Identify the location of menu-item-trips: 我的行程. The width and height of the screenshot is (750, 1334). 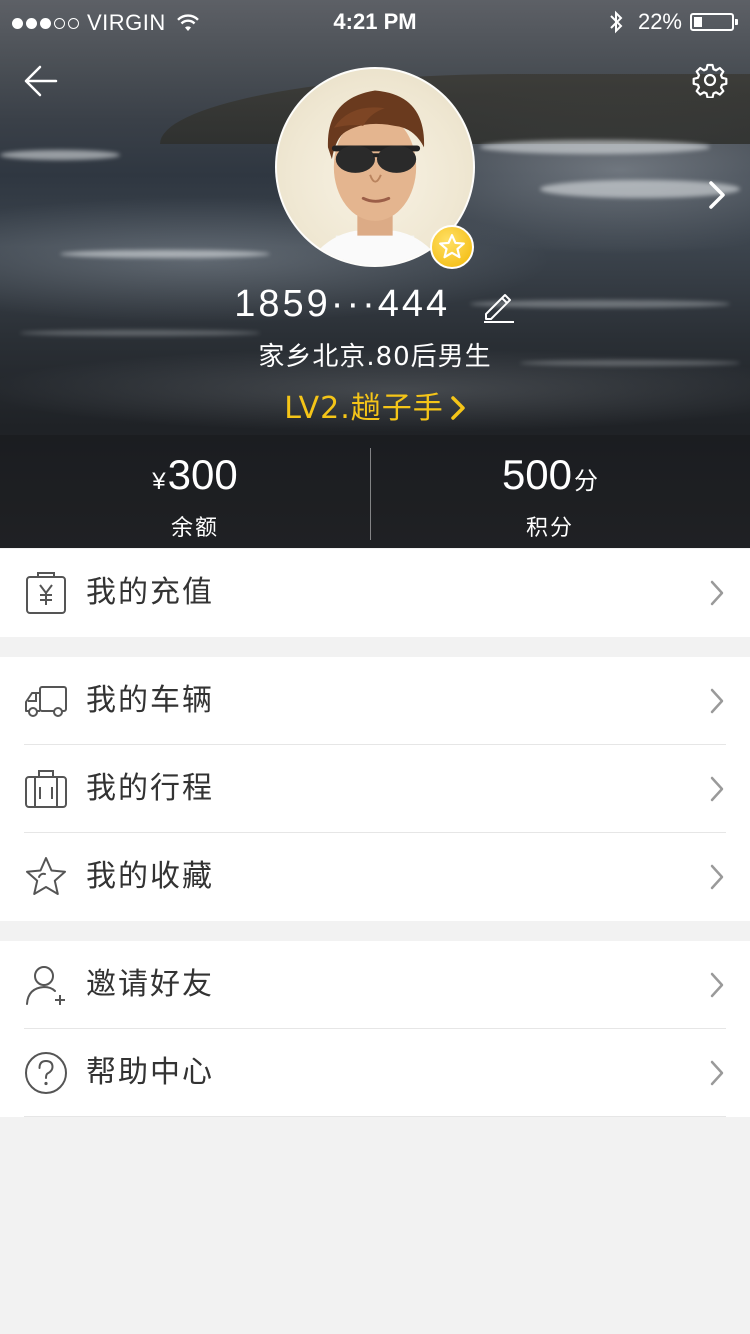
(375, 789).